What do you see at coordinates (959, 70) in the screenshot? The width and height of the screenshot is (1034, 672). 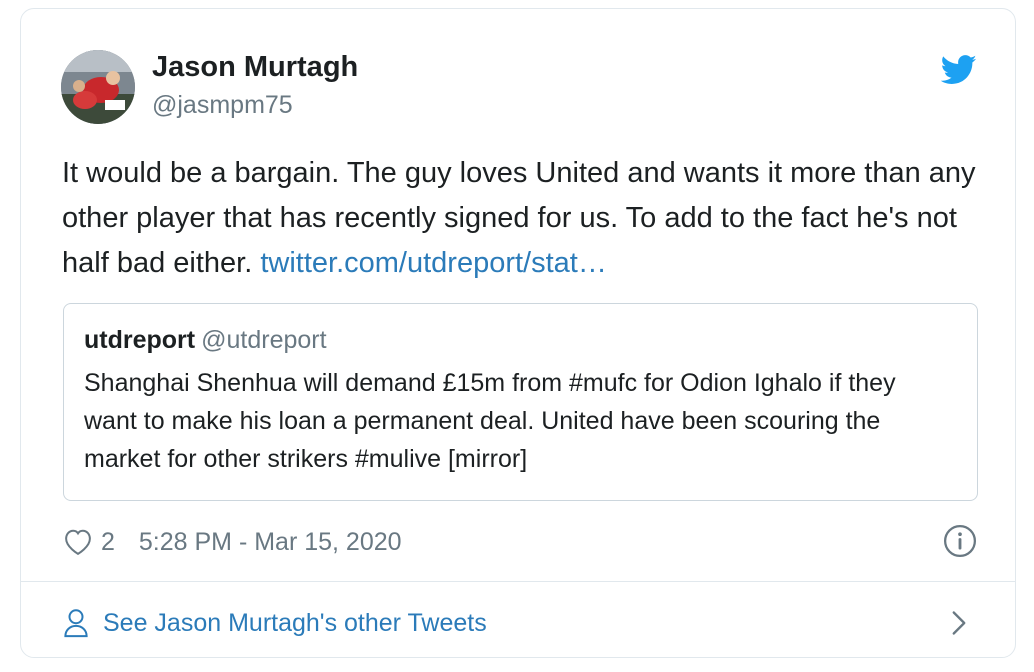 I see `twitter-bird-icon` at bounding box center [959, 70].